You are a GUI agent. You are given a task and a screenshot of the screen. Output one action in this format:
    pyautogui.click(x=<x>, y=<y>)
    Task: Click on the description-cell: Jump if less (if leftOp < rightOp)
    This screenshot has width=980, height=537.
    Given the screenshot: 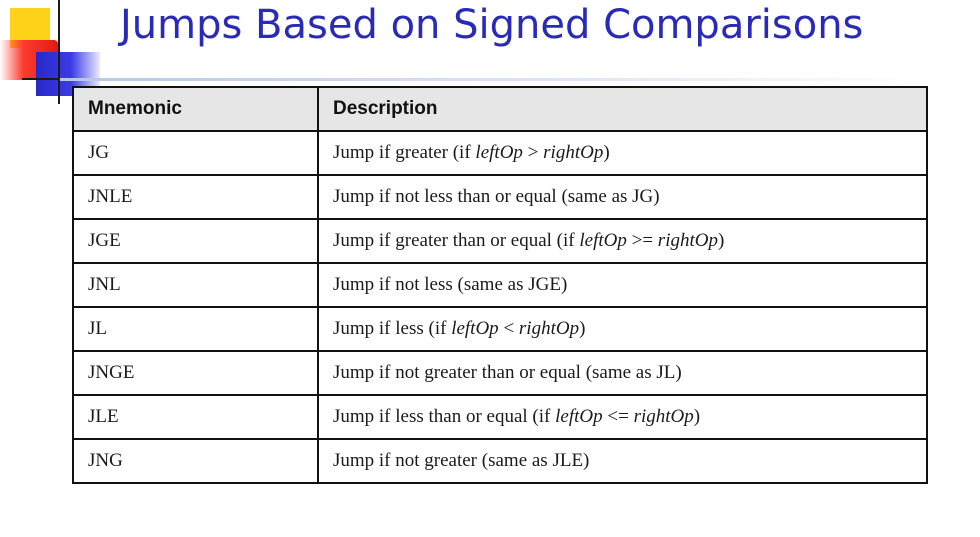 What is the action you would take?
    pyautogui.click(x=622, y=329)
    